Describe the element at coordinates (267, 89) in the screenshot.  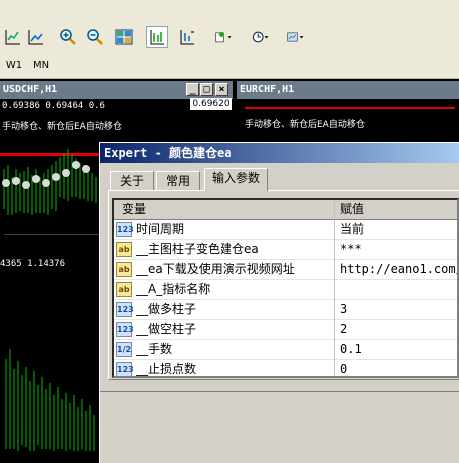
I see `chart-window-title: EURCHF,H1` at that location.